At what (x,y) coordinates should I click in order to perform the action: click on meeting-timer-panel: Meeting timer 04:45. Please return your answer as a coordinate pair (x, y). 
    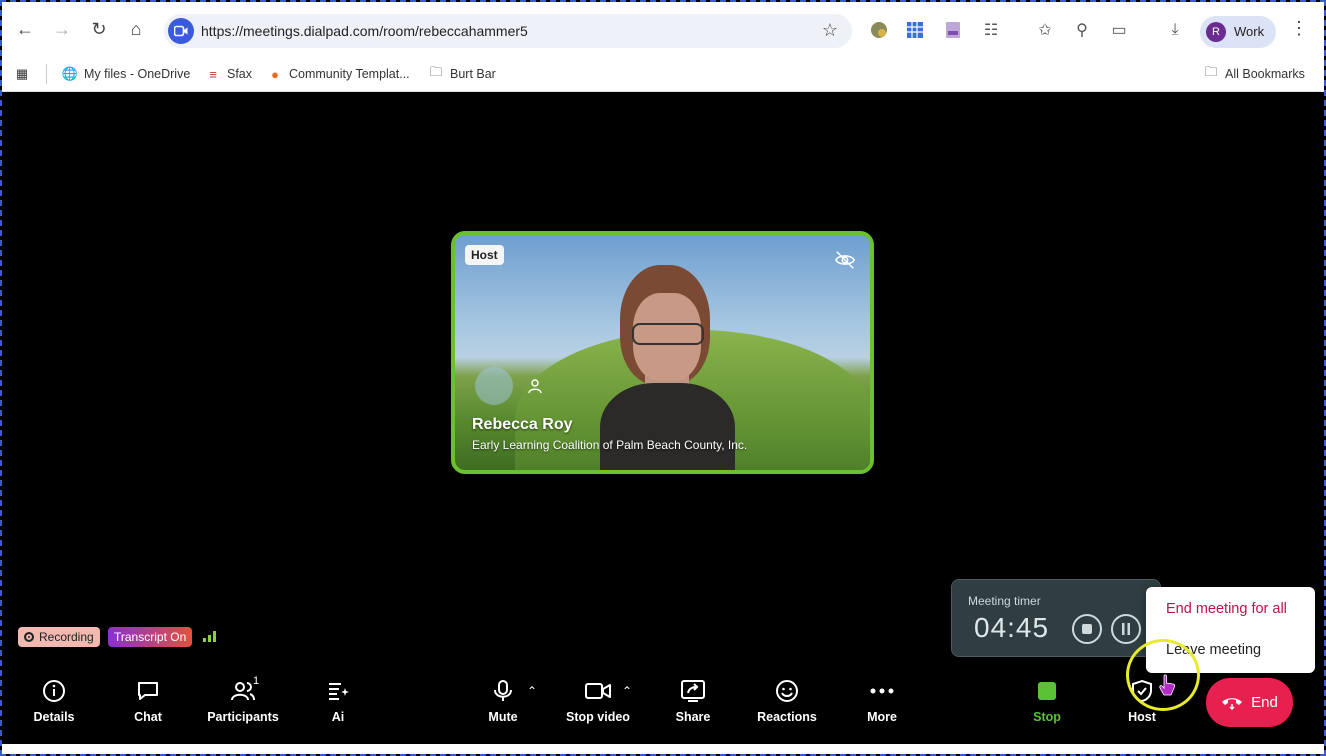
    Looking at the image, I should click on (1056, 618).